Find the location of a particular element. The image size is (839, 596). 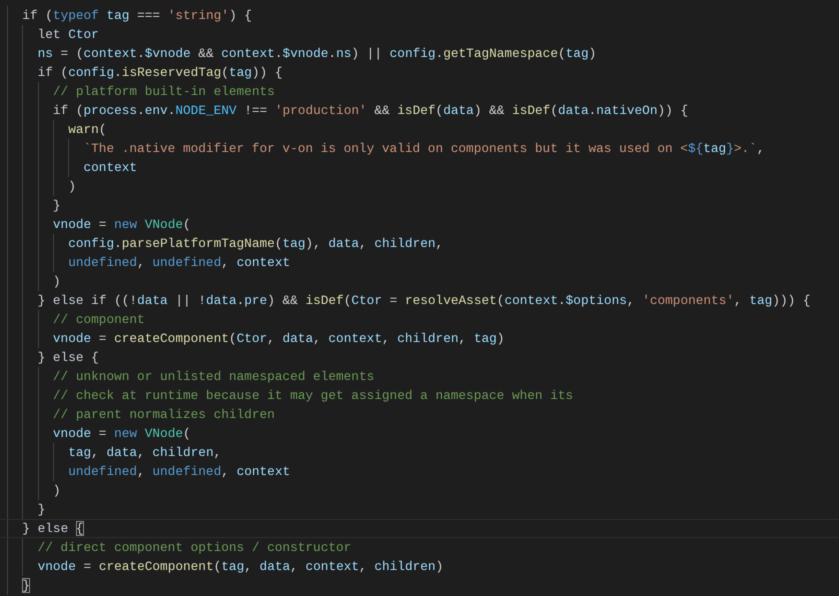

code-line: let Ctor is located at coordinates (68, 35).